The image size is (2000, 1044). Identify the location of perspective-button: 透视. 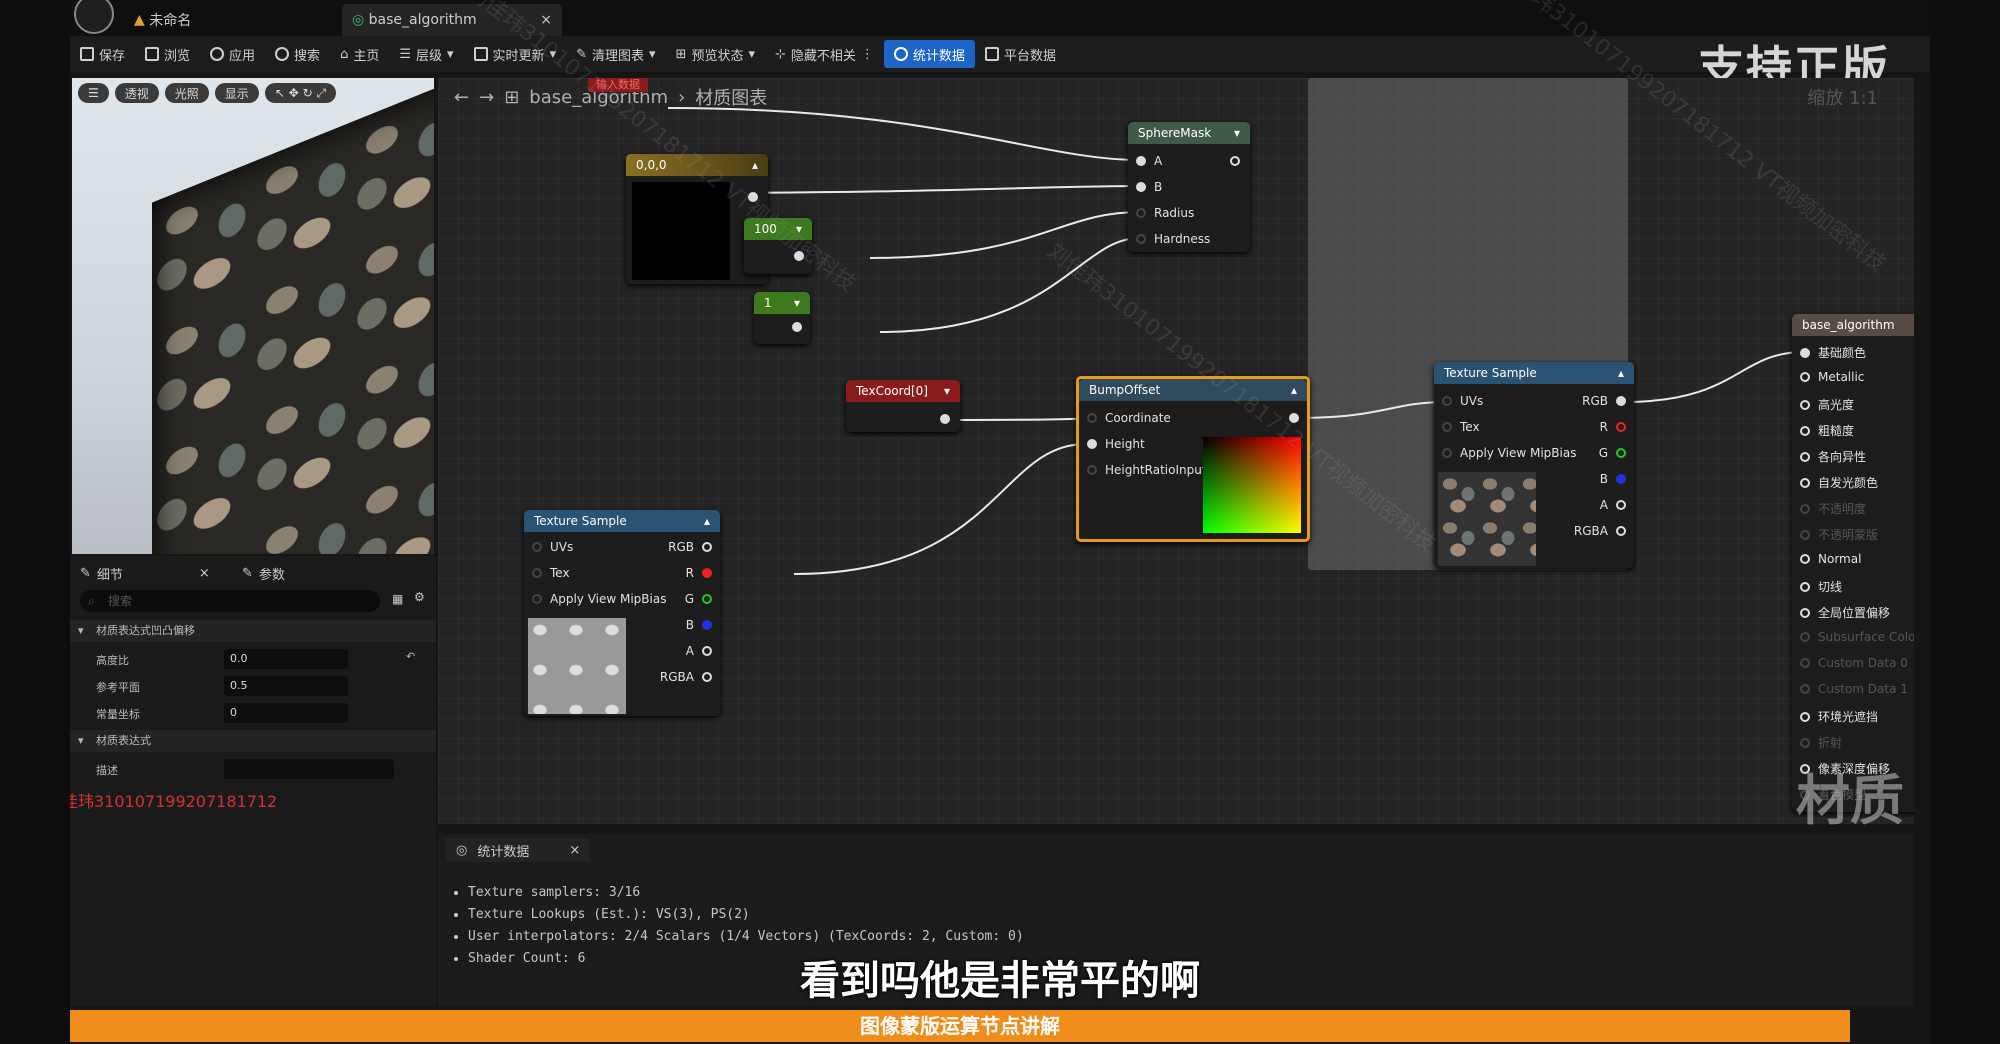
(136, 93).